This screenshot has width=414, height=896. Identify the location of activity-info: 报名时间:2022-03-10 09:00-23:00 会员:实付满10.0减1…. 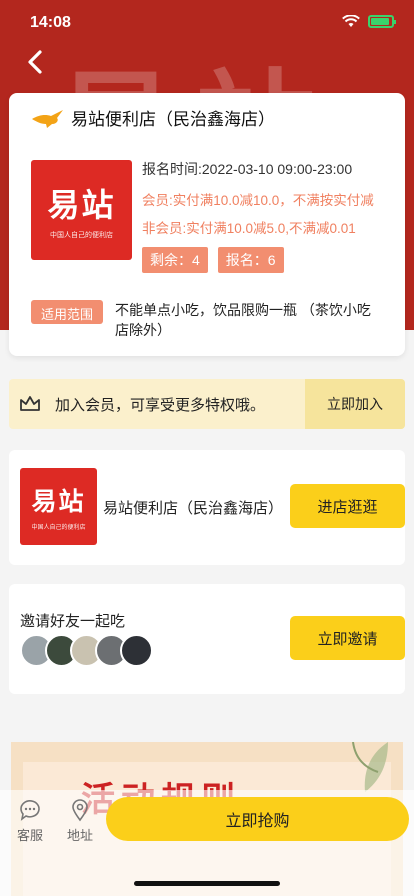
(258, 216).